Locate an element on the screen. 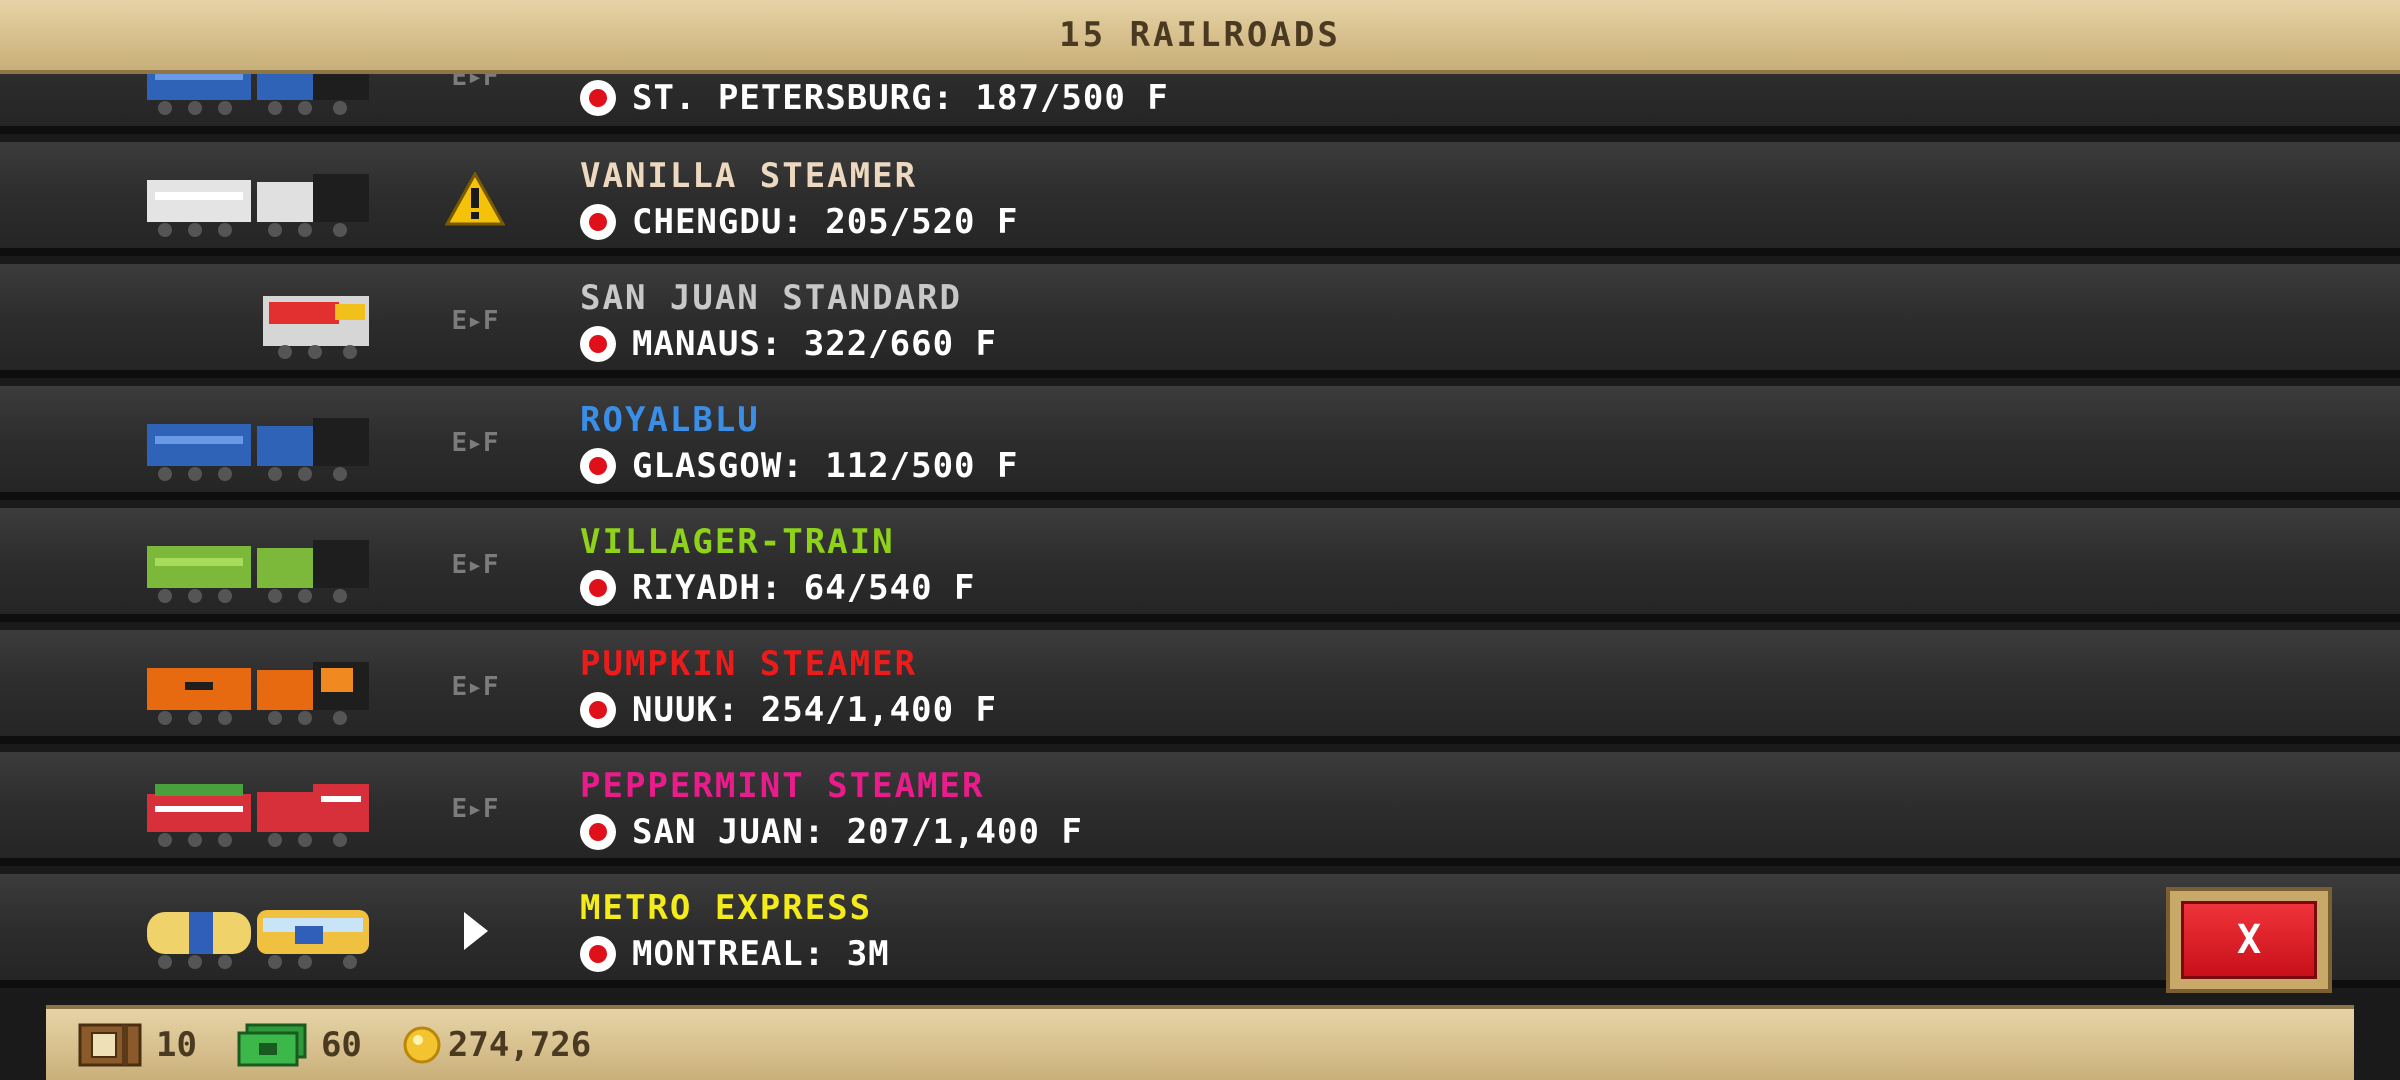 The width and height of the screenshot is (2400, 1080). railroad-row: E▸F PUMPKIN STEAMER NUUK: 254/1,400 F is located at coordinates (1200, 687).